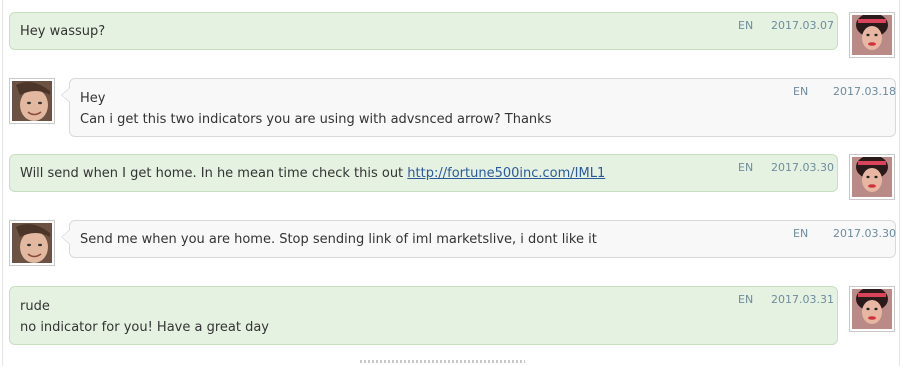  Describe the element at coordinates (506, 173) in the screenshot. I see `message-link: http://fortune500inc.com/IML1` at that location.